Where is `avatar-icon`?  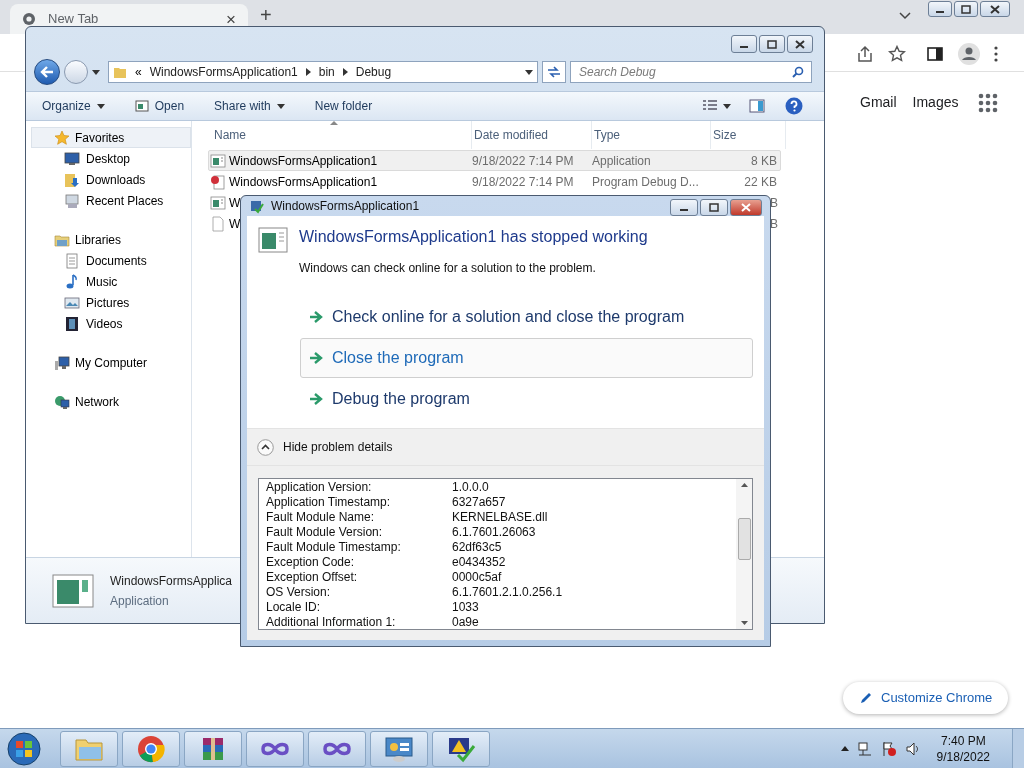
avatar-icon is located at coordinates (969, 54).